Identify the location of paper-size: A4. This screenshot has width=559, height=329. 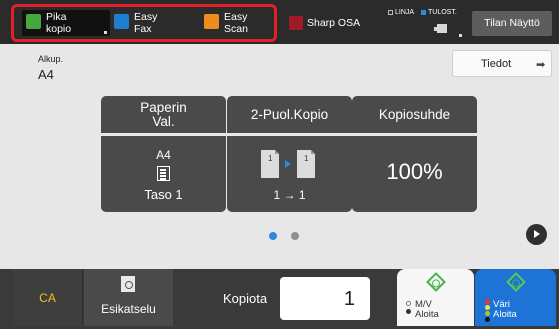
(163, 155).